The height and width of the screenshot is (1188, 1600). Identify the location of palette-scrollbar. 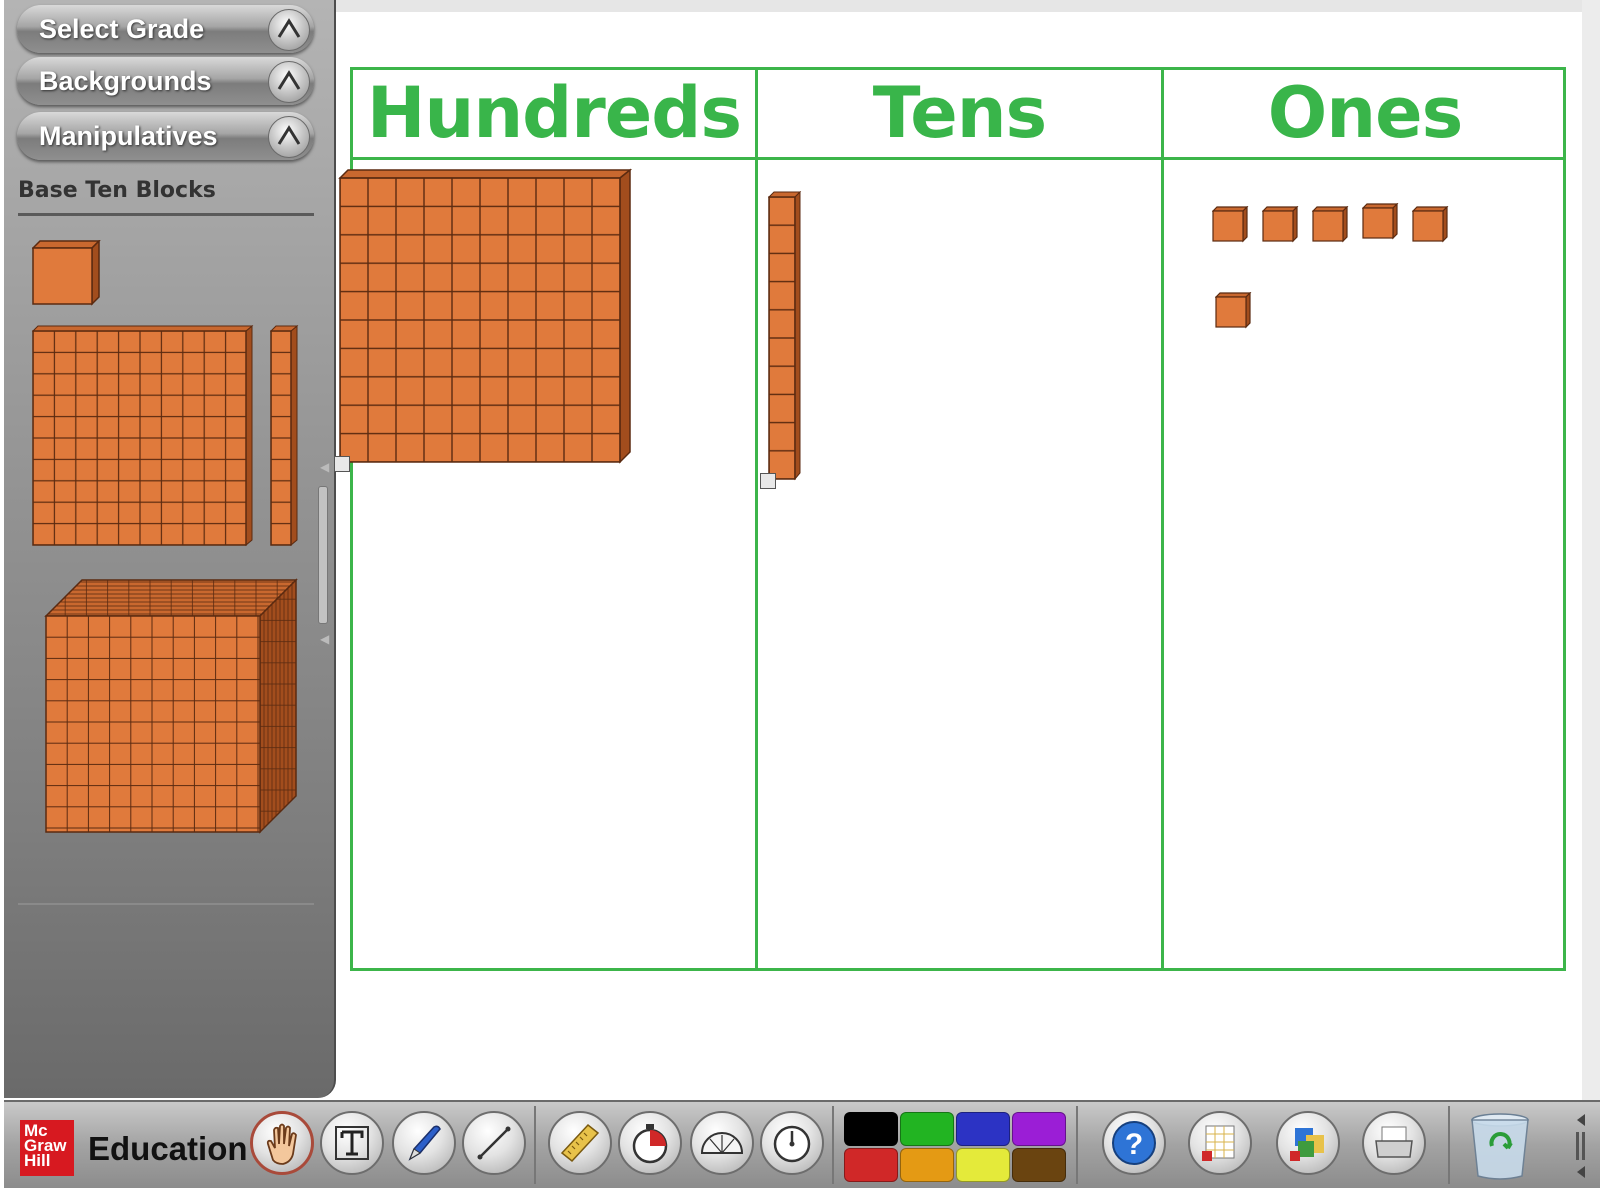
(323, 555).